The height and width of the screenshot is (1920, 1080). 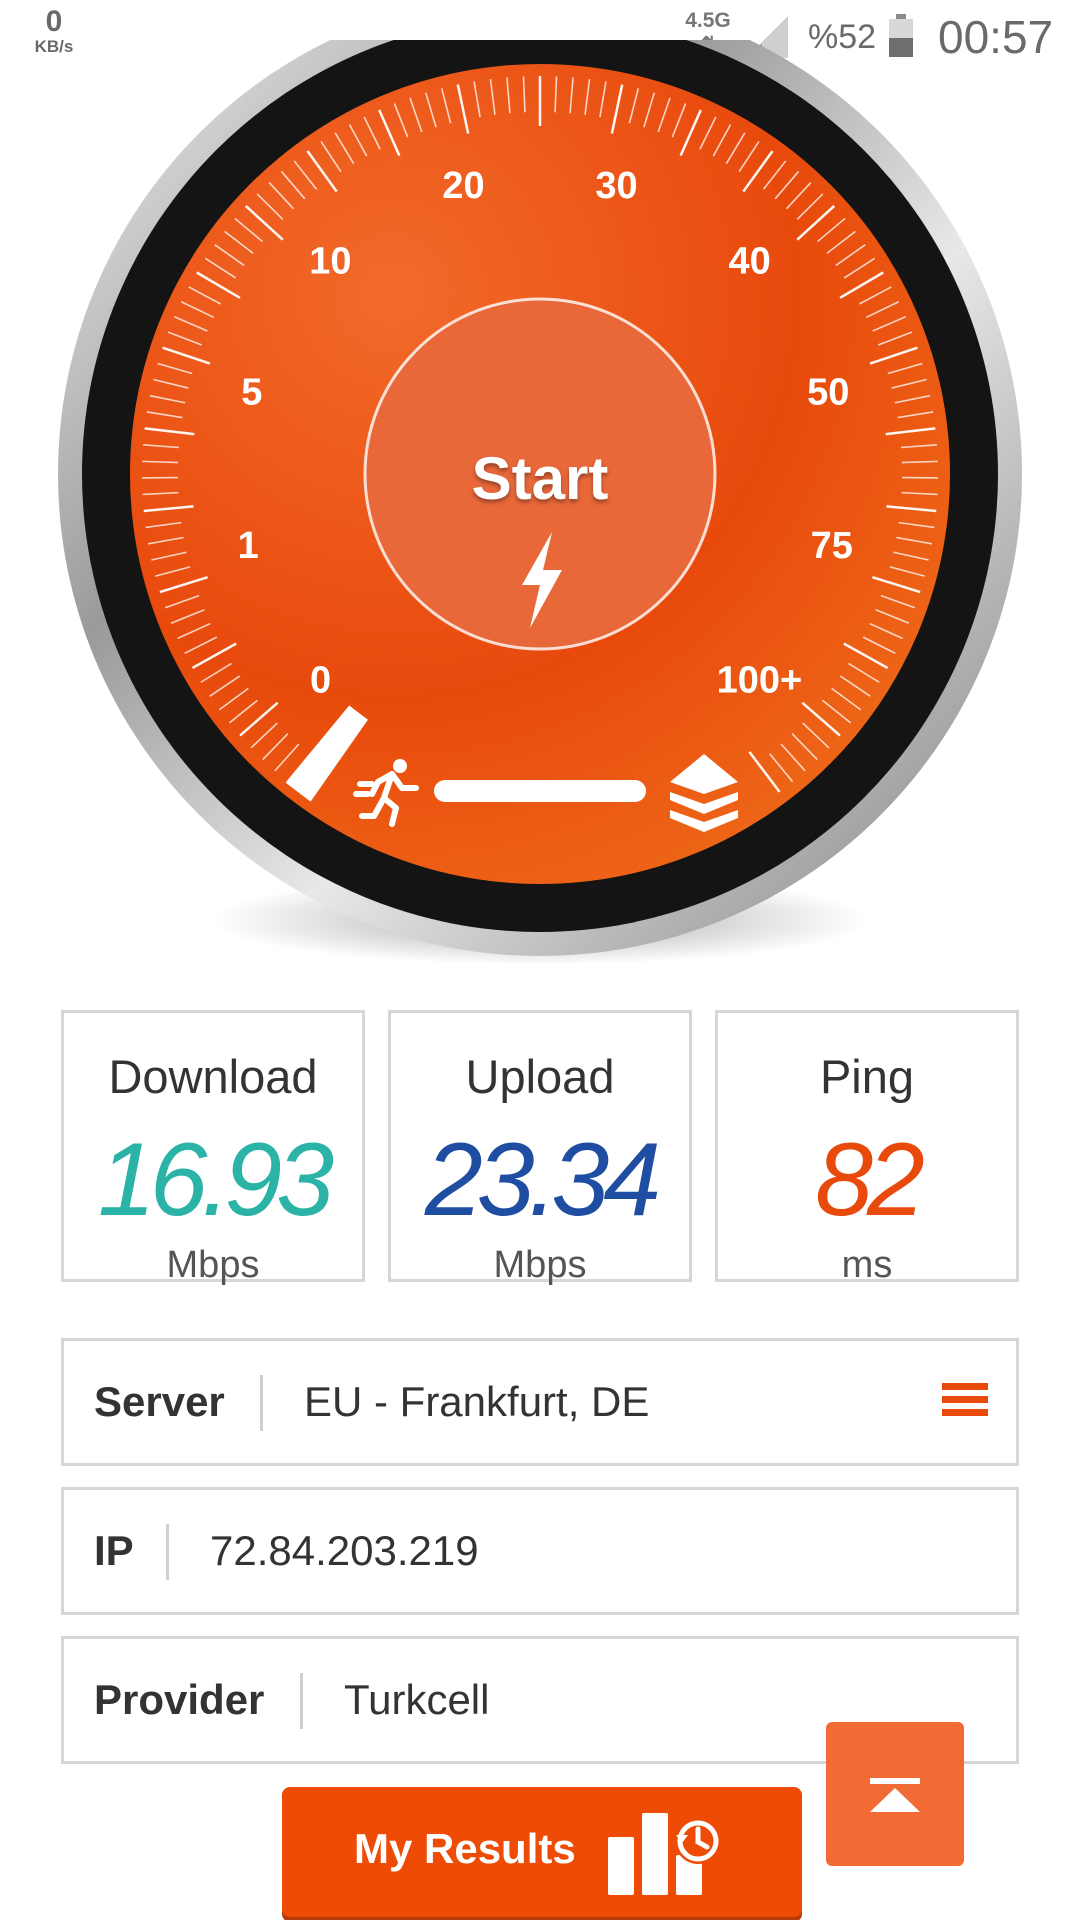 I want to click on scroll-to-top-icon, so click(x=895, y=1795).